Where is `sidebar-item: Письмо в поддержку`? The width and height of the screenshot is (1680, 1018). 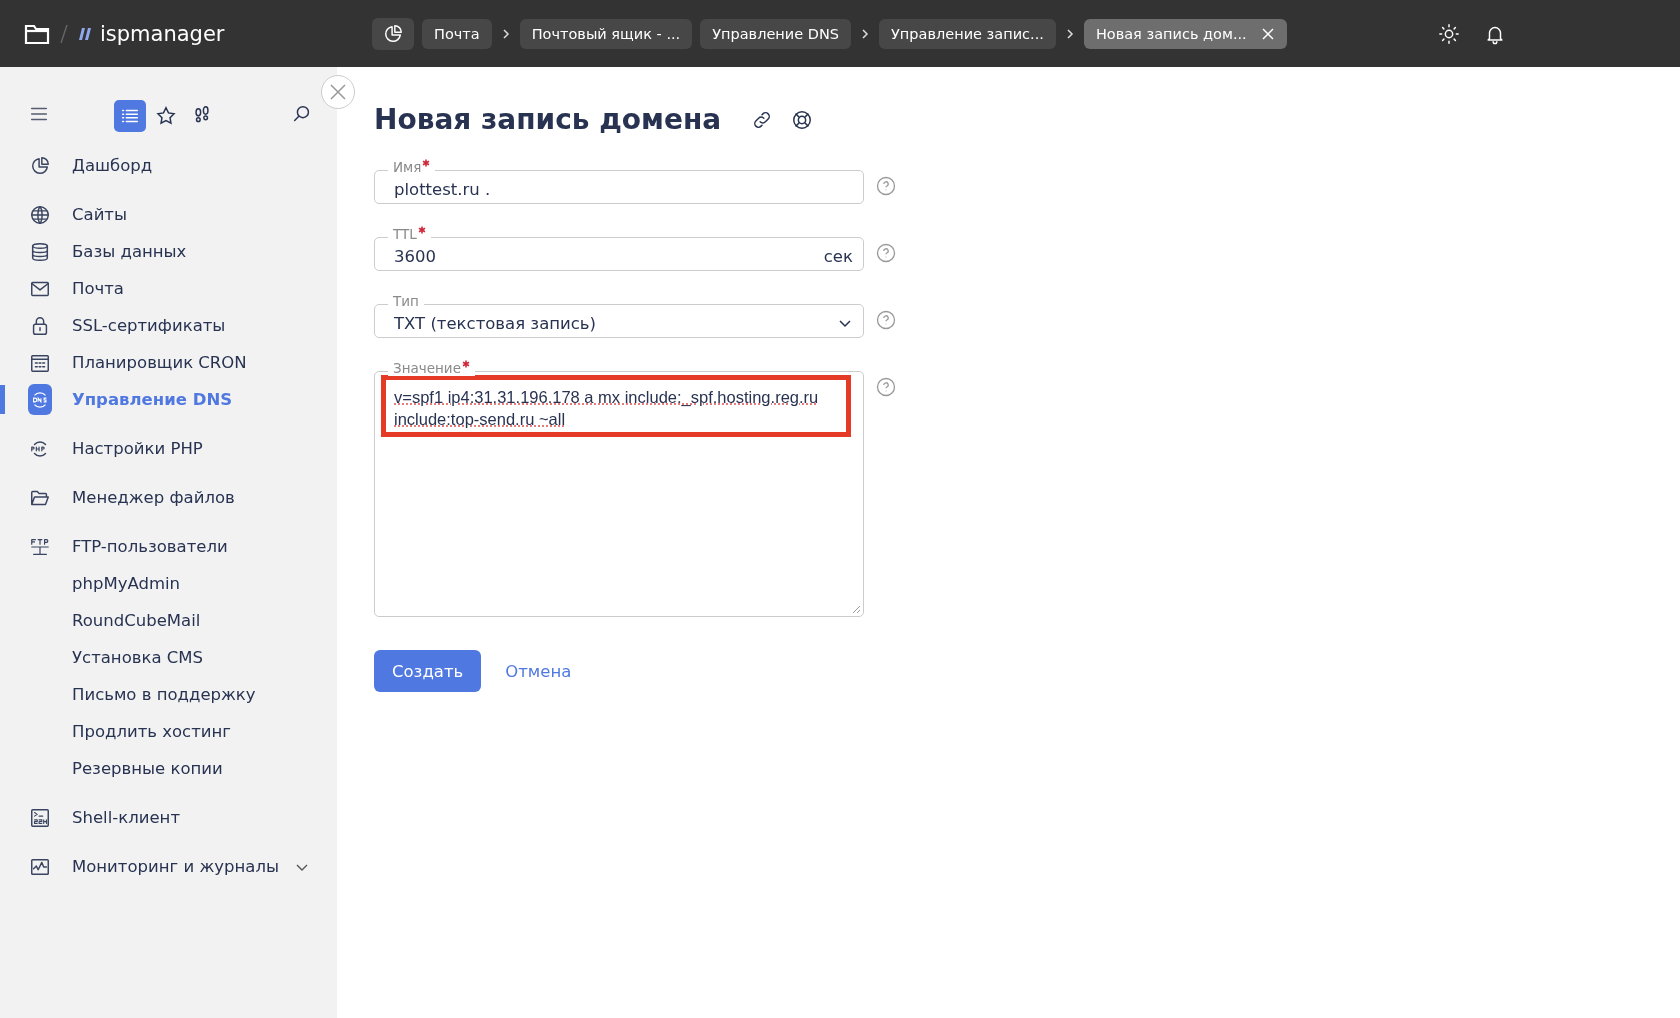 sidebar-item: Письмо в поддержку is located at coordinates (168, 694).